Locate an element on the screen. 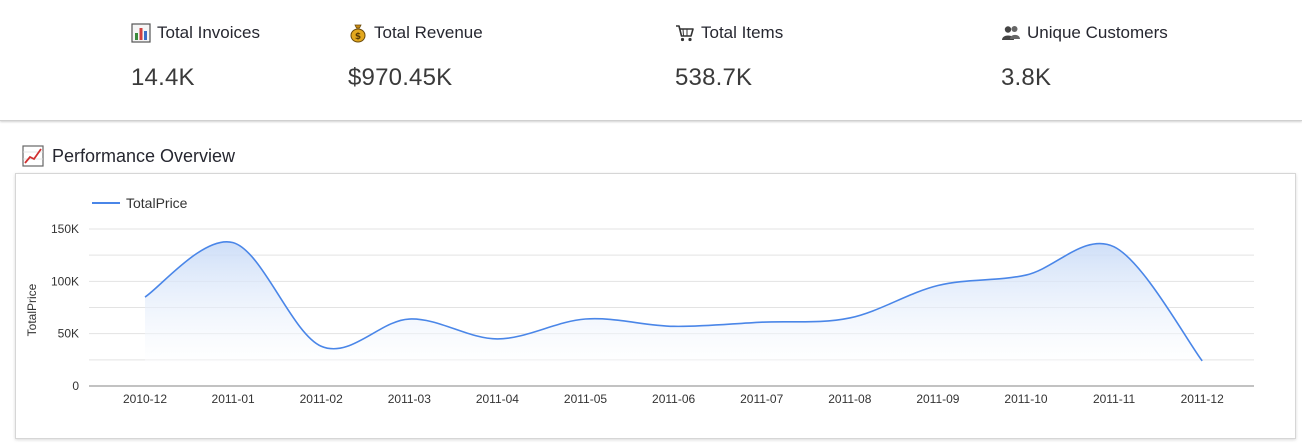 The width and height of the screenshot is (1302, 447). kpi-total-items: Total Items 538.7K is located at coordinates (729, 57).